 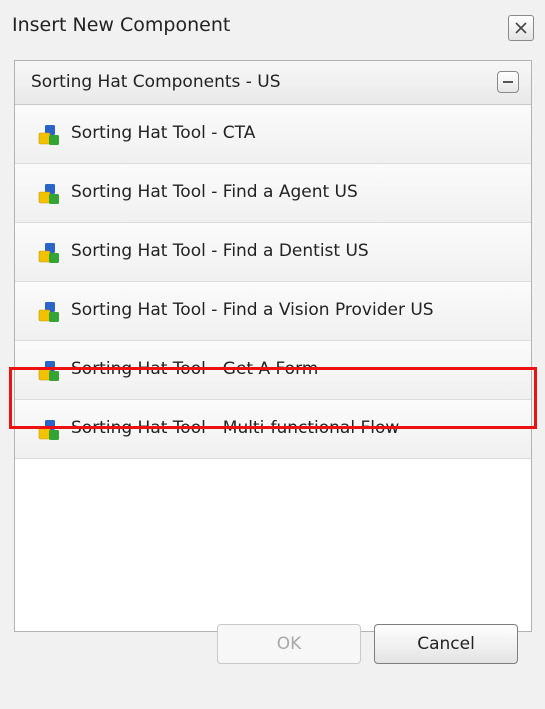 What do you see at coordinates (235, 428) in the screenshot?
I see `list-item-label: Sorting Hat Tool - Multi-functional Flow` at bounding box center [235, 428].